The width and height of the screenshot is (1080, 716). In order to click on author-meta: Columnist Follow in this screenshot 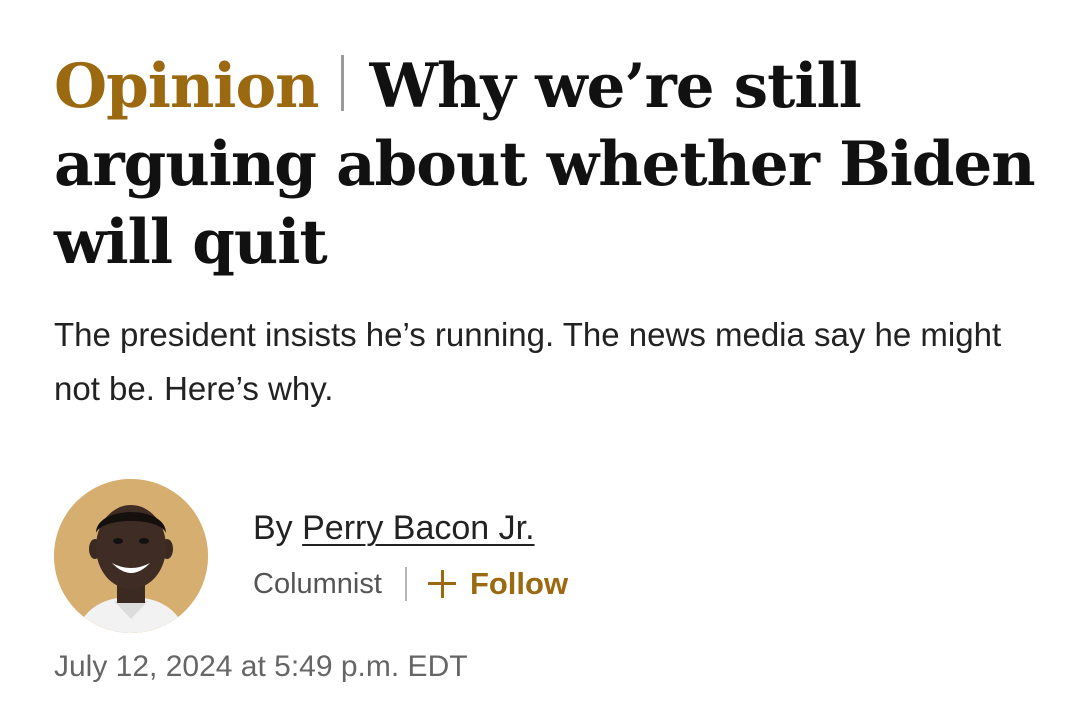, I will do `click(410, 584)`.